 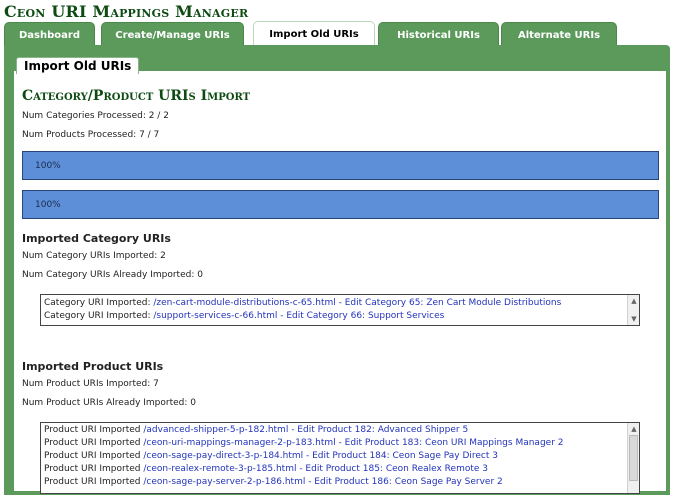 I want to click on category-progress-fill, so click(x=340, y=165).